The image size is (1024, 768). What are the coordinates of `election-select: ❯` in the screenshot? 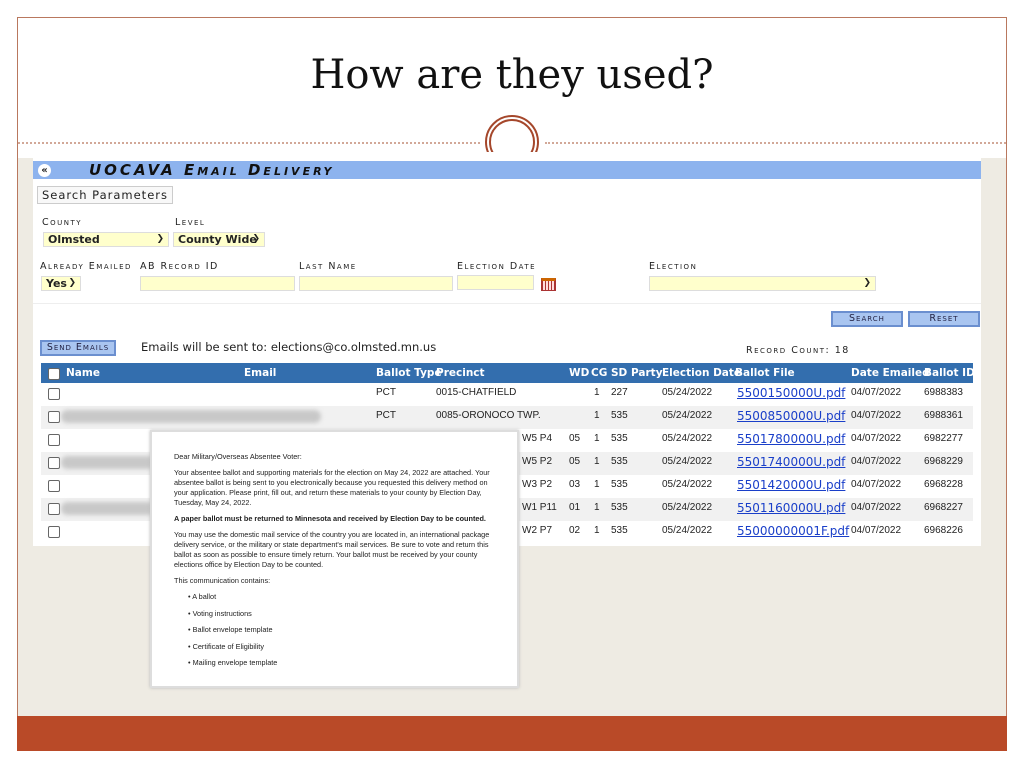 It's located at (762, 283).